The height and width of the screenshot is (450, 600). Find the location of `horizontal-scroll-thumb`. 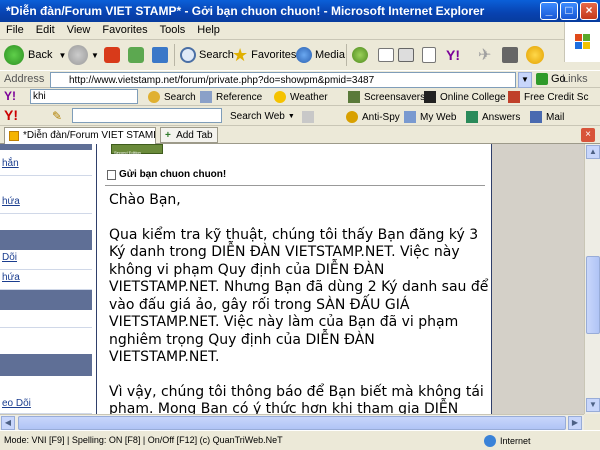

horizontal-scroll-thumb is located at coordinates (292, 423).